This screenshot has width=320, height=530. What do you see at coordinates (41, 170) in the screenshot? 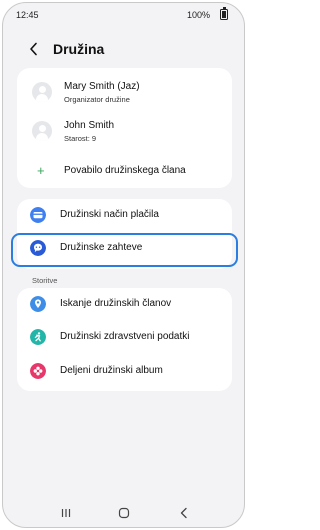
I see `plus-icon: +` at bounding box center [41, 170].